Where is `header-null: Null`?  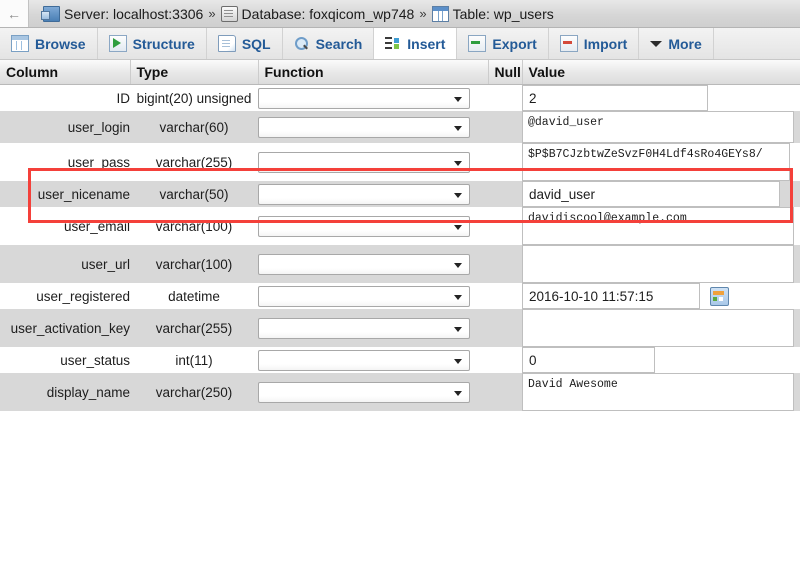
header-null: Null is located at coordinates (505, 72).